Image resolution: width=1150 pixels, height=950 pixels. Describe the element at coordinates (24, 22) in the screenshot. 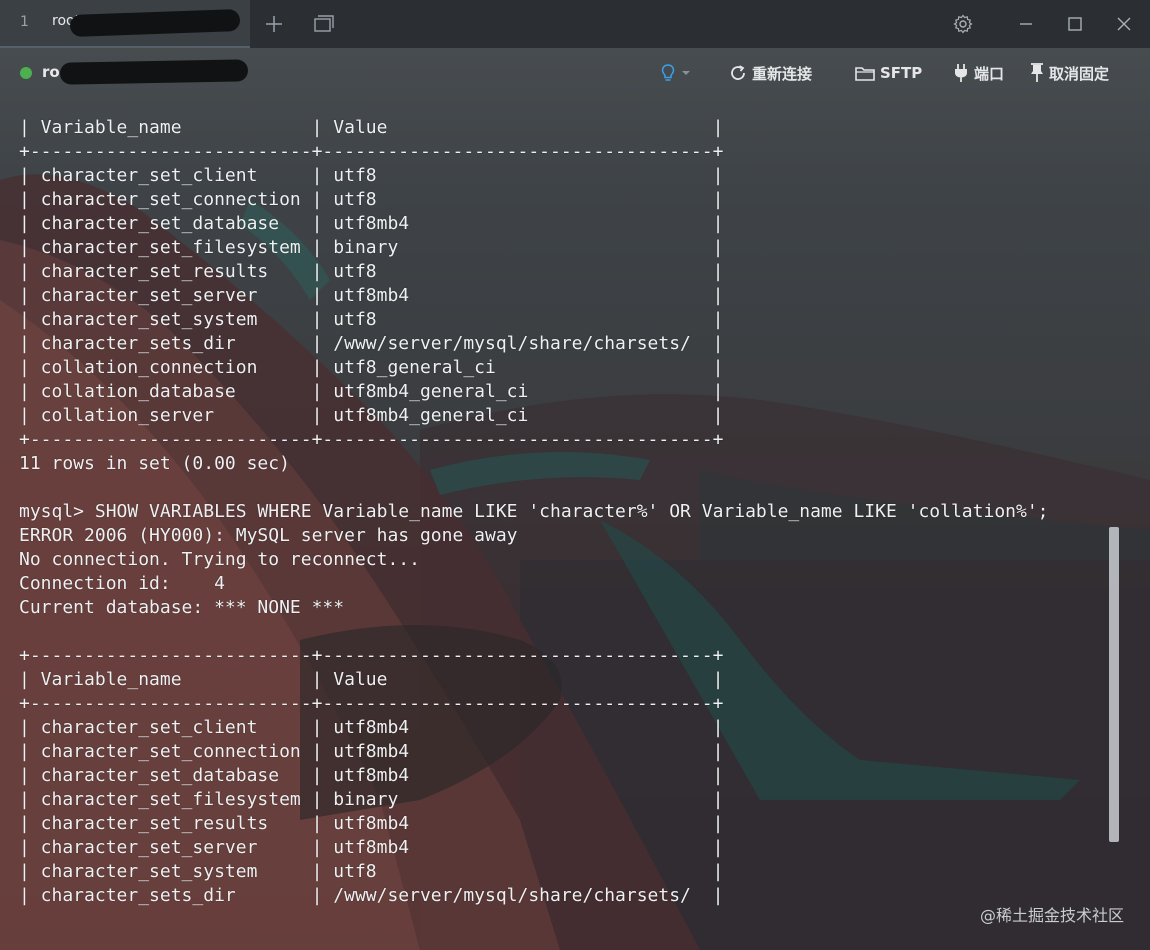

I see `tab-index: 1` at that location.